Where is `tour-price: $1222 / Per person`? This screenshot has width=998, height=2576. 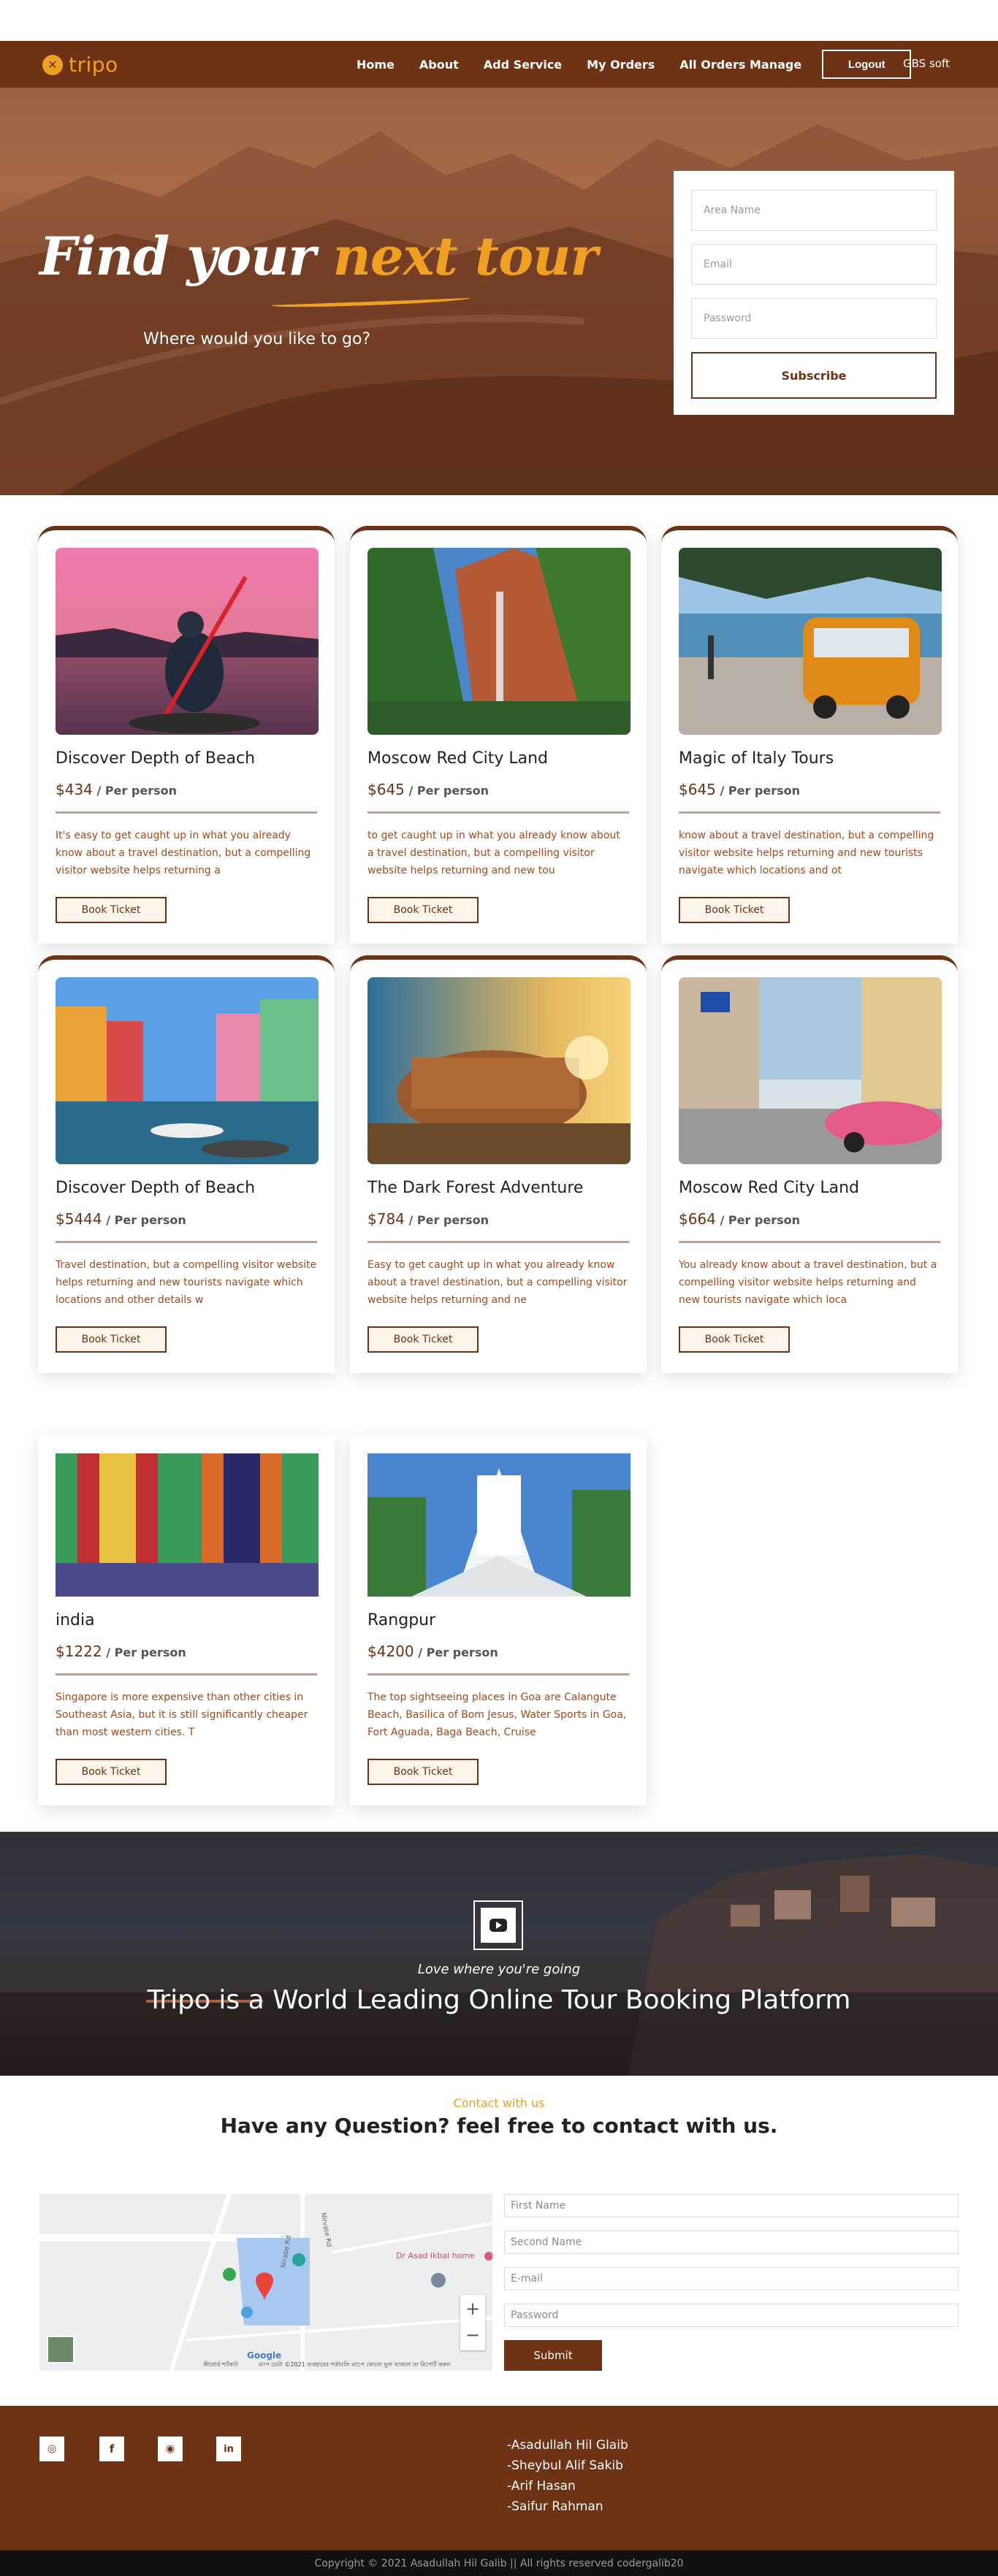
tour-price: $1222 / Per person is located at coordinates (121, 1651).